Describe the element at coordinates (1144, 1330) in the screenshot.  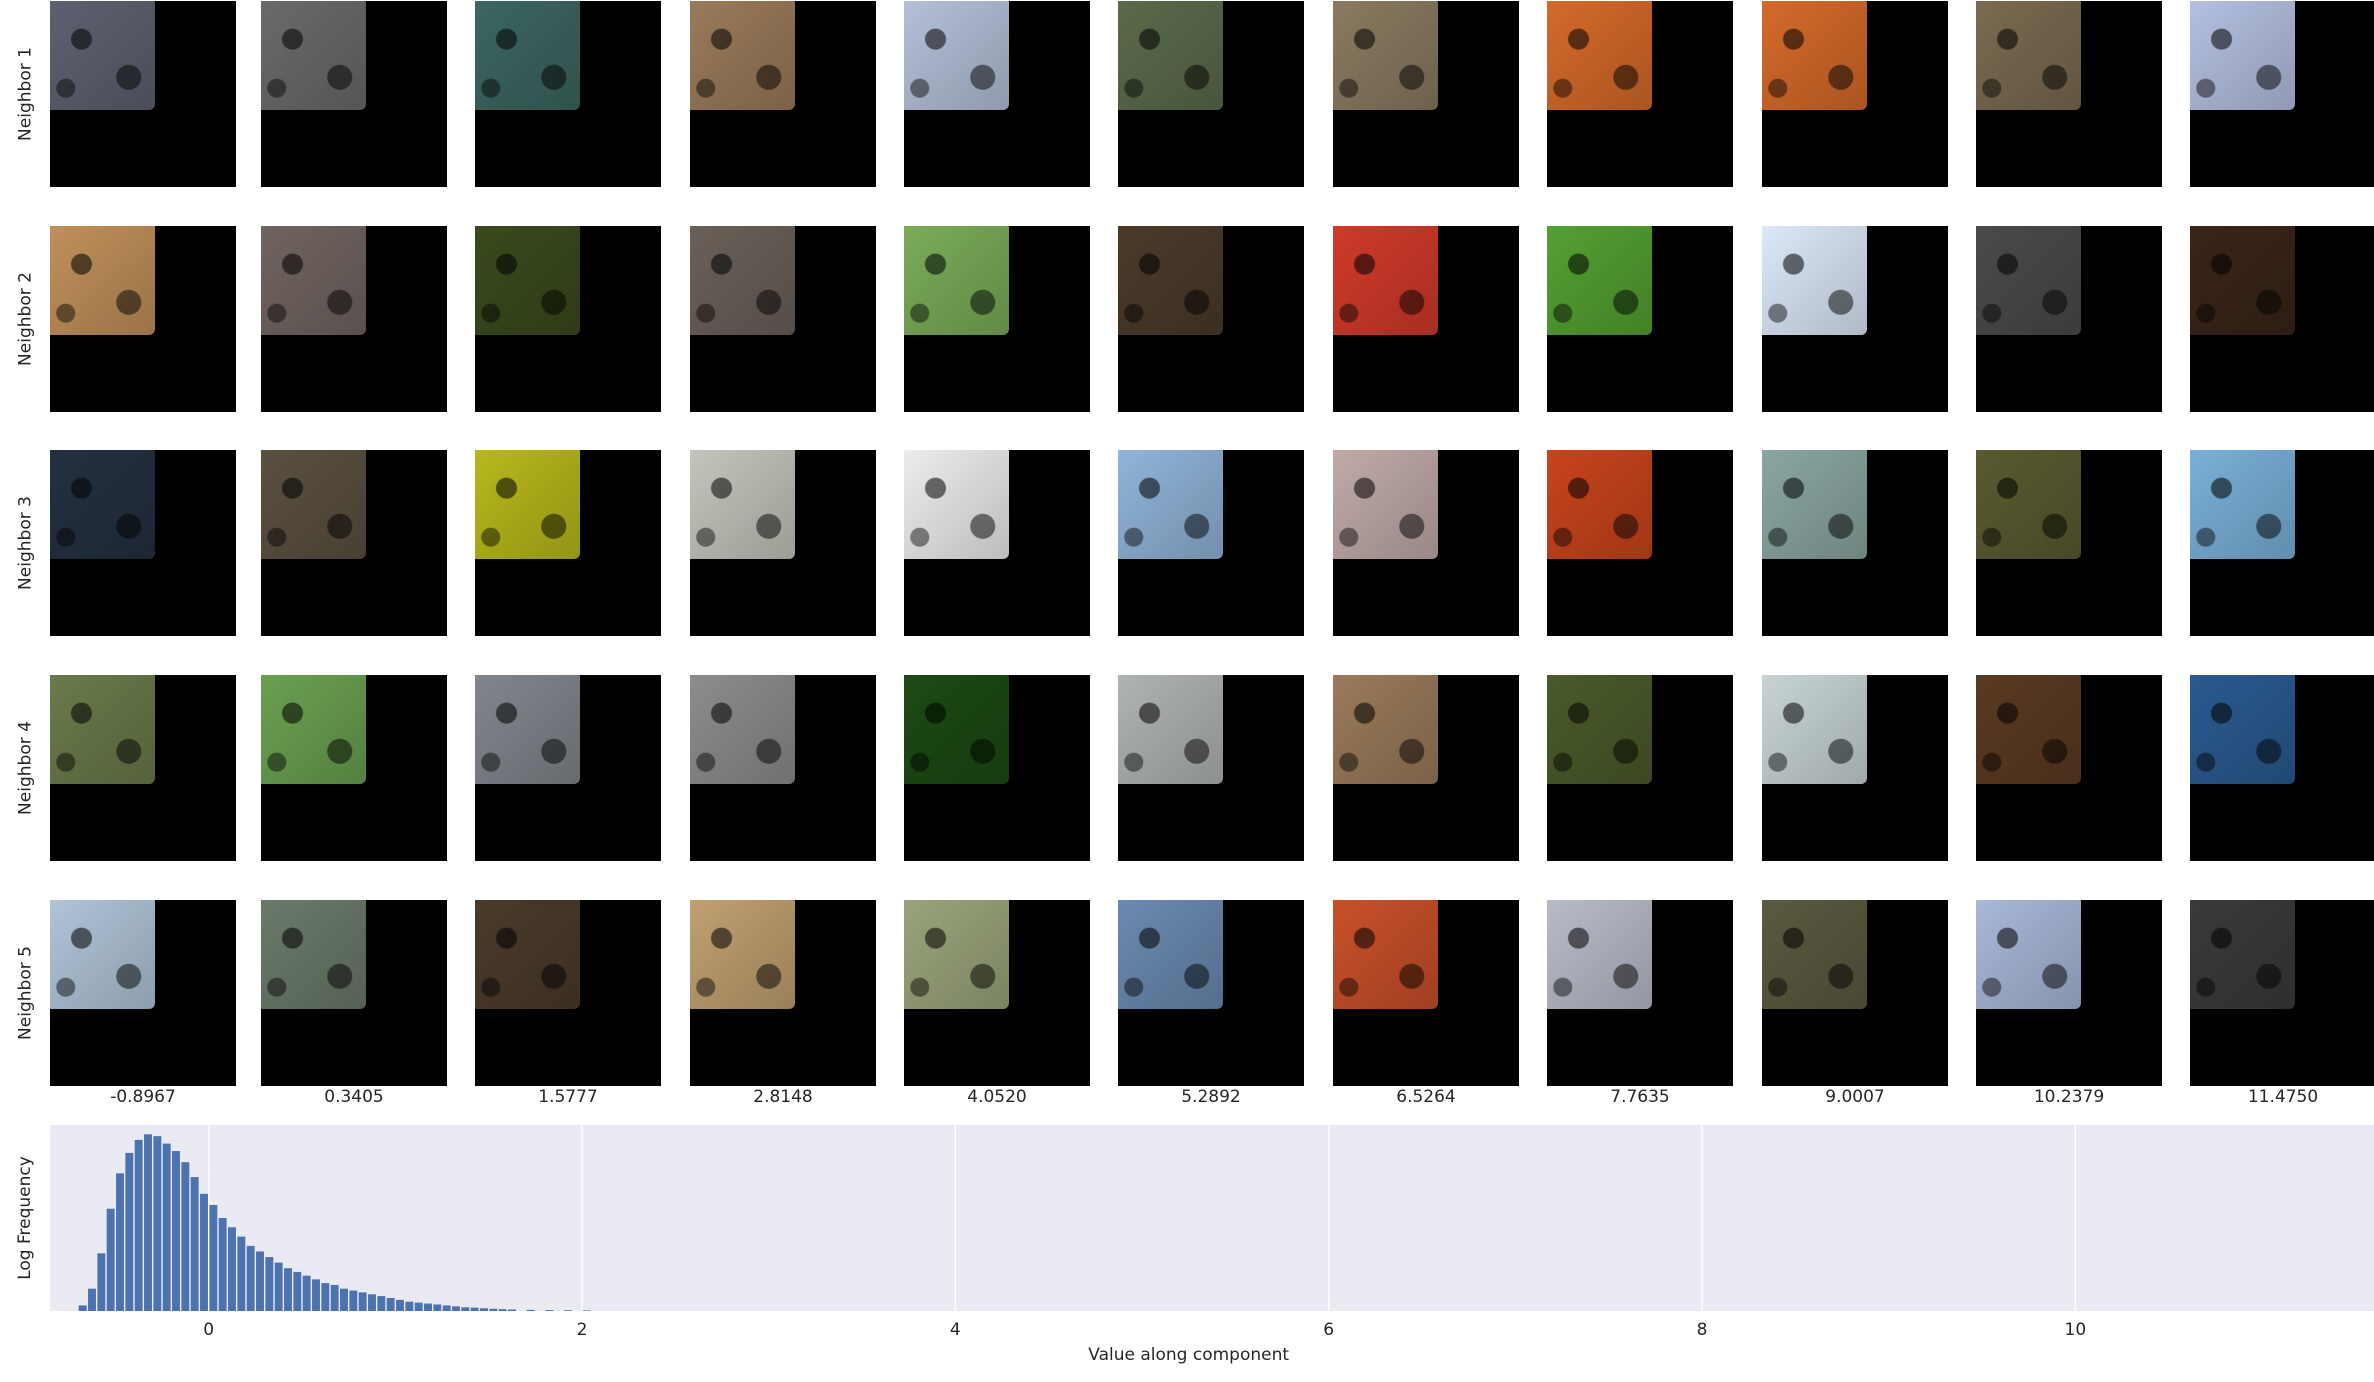
I see `x-tick-labels: 0 2 4 6 8 10` at that location.